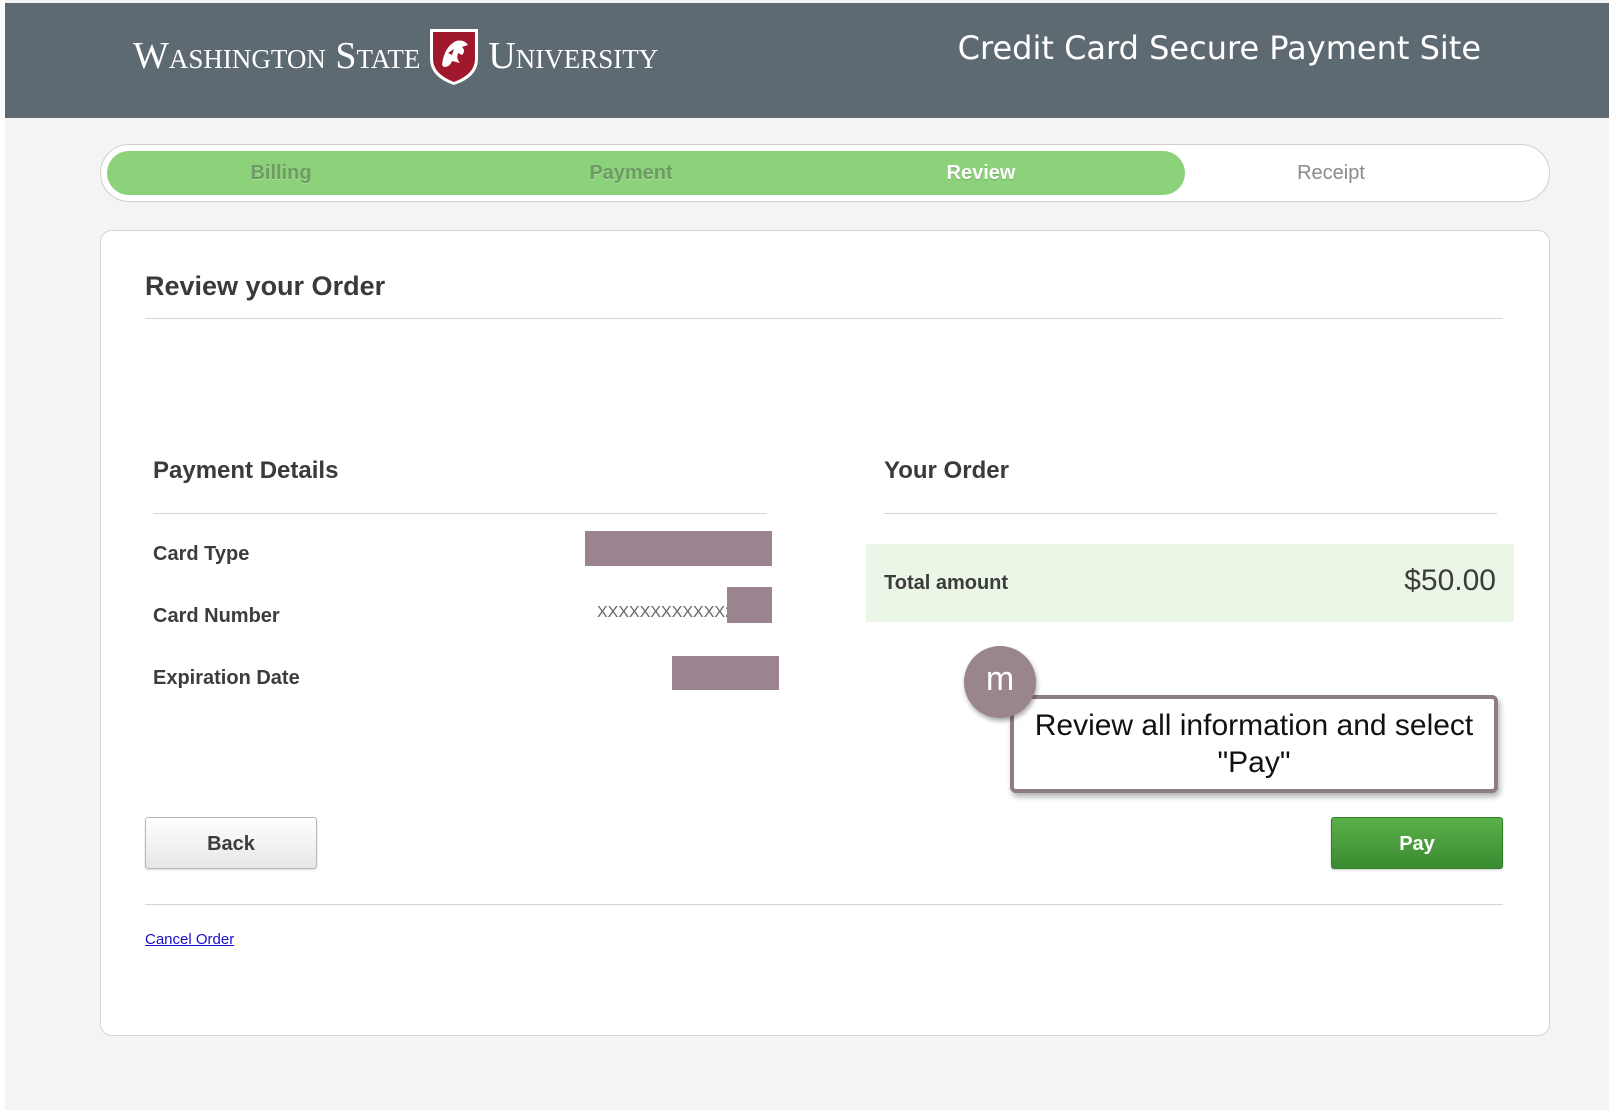 The image size is (1609, 1110). I want to click on cougar-shield-icon, so click(454, 57).